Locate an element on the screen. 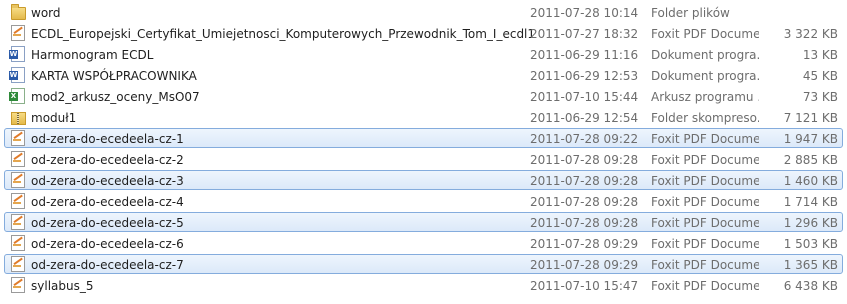 This screenshot has height=304, width=847. file-name: od-zera-do-ecedeela-cz-1 is located at coordinates (107, 139).